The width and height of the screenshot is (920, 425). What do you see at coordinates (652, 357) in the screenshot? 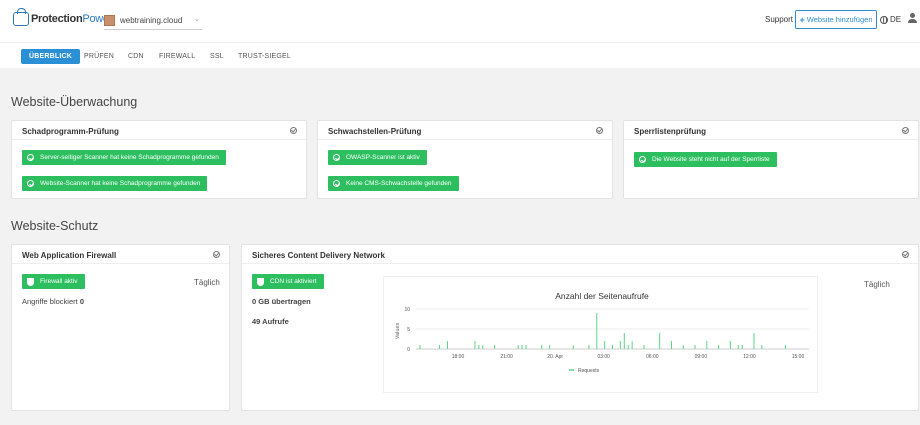
I see `x-tick-label: 06:00` at bounding box center [652, 357].